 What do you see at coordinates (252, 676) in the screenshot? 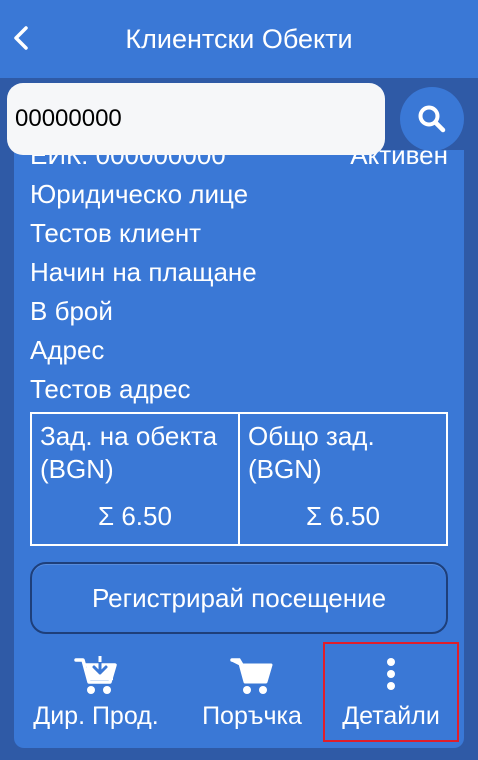
I see `cart-icon` at bounding box center [252, 676].